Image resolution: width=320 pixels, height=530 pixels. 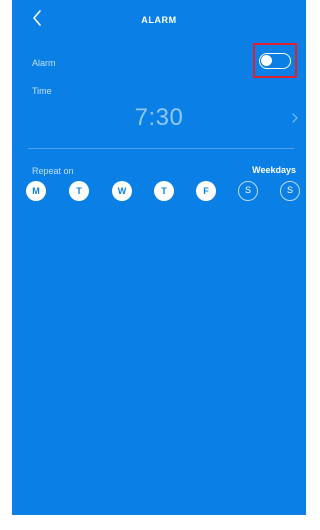 What do you see at coordinates (44, 63) in the screenshot?
I see `alarm-label: Alarm` at bounding box center [44, 63].